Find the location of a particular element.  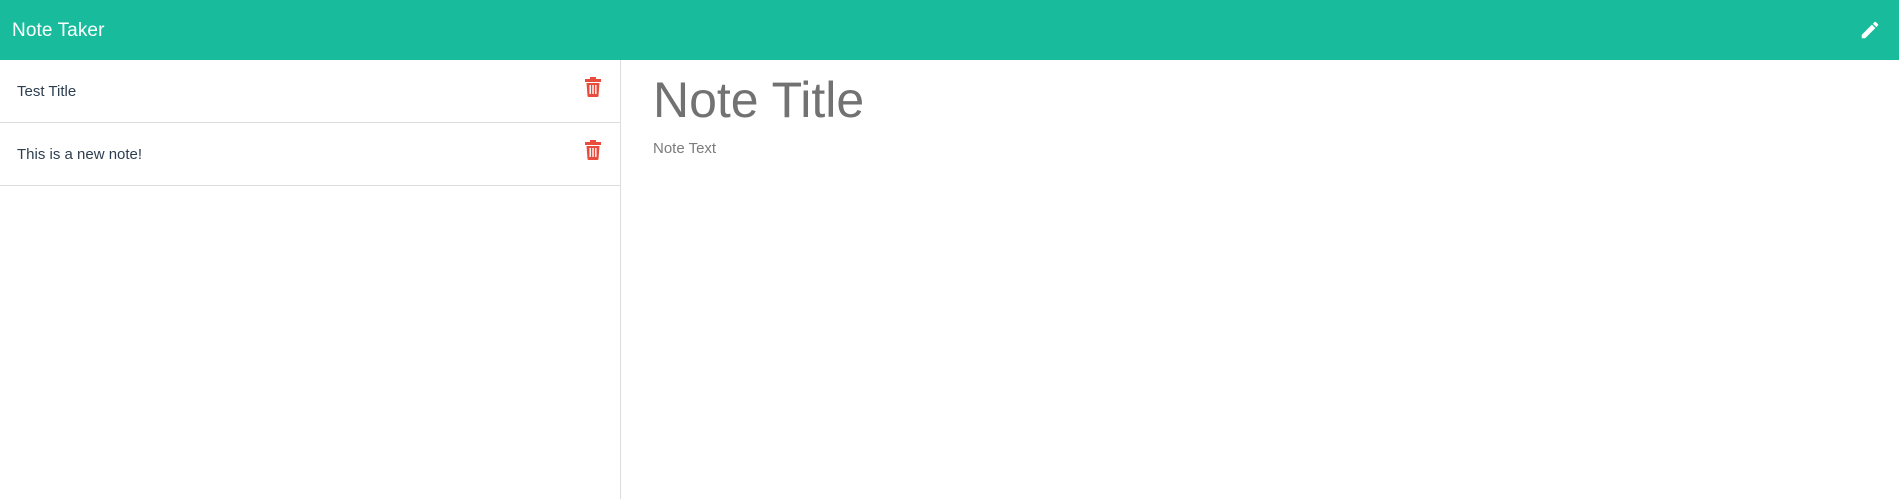

navbar: Note Taker is located at coordinates (949, 30).